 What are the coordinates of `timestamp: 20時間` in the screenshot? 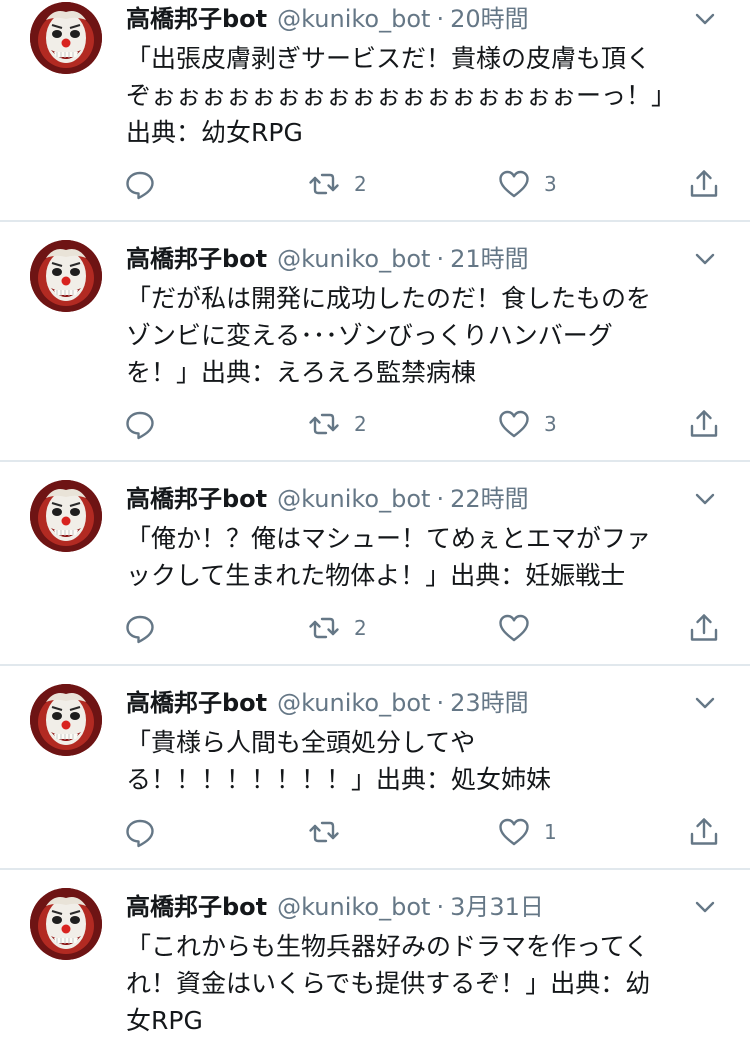 It's located at (489, 19).